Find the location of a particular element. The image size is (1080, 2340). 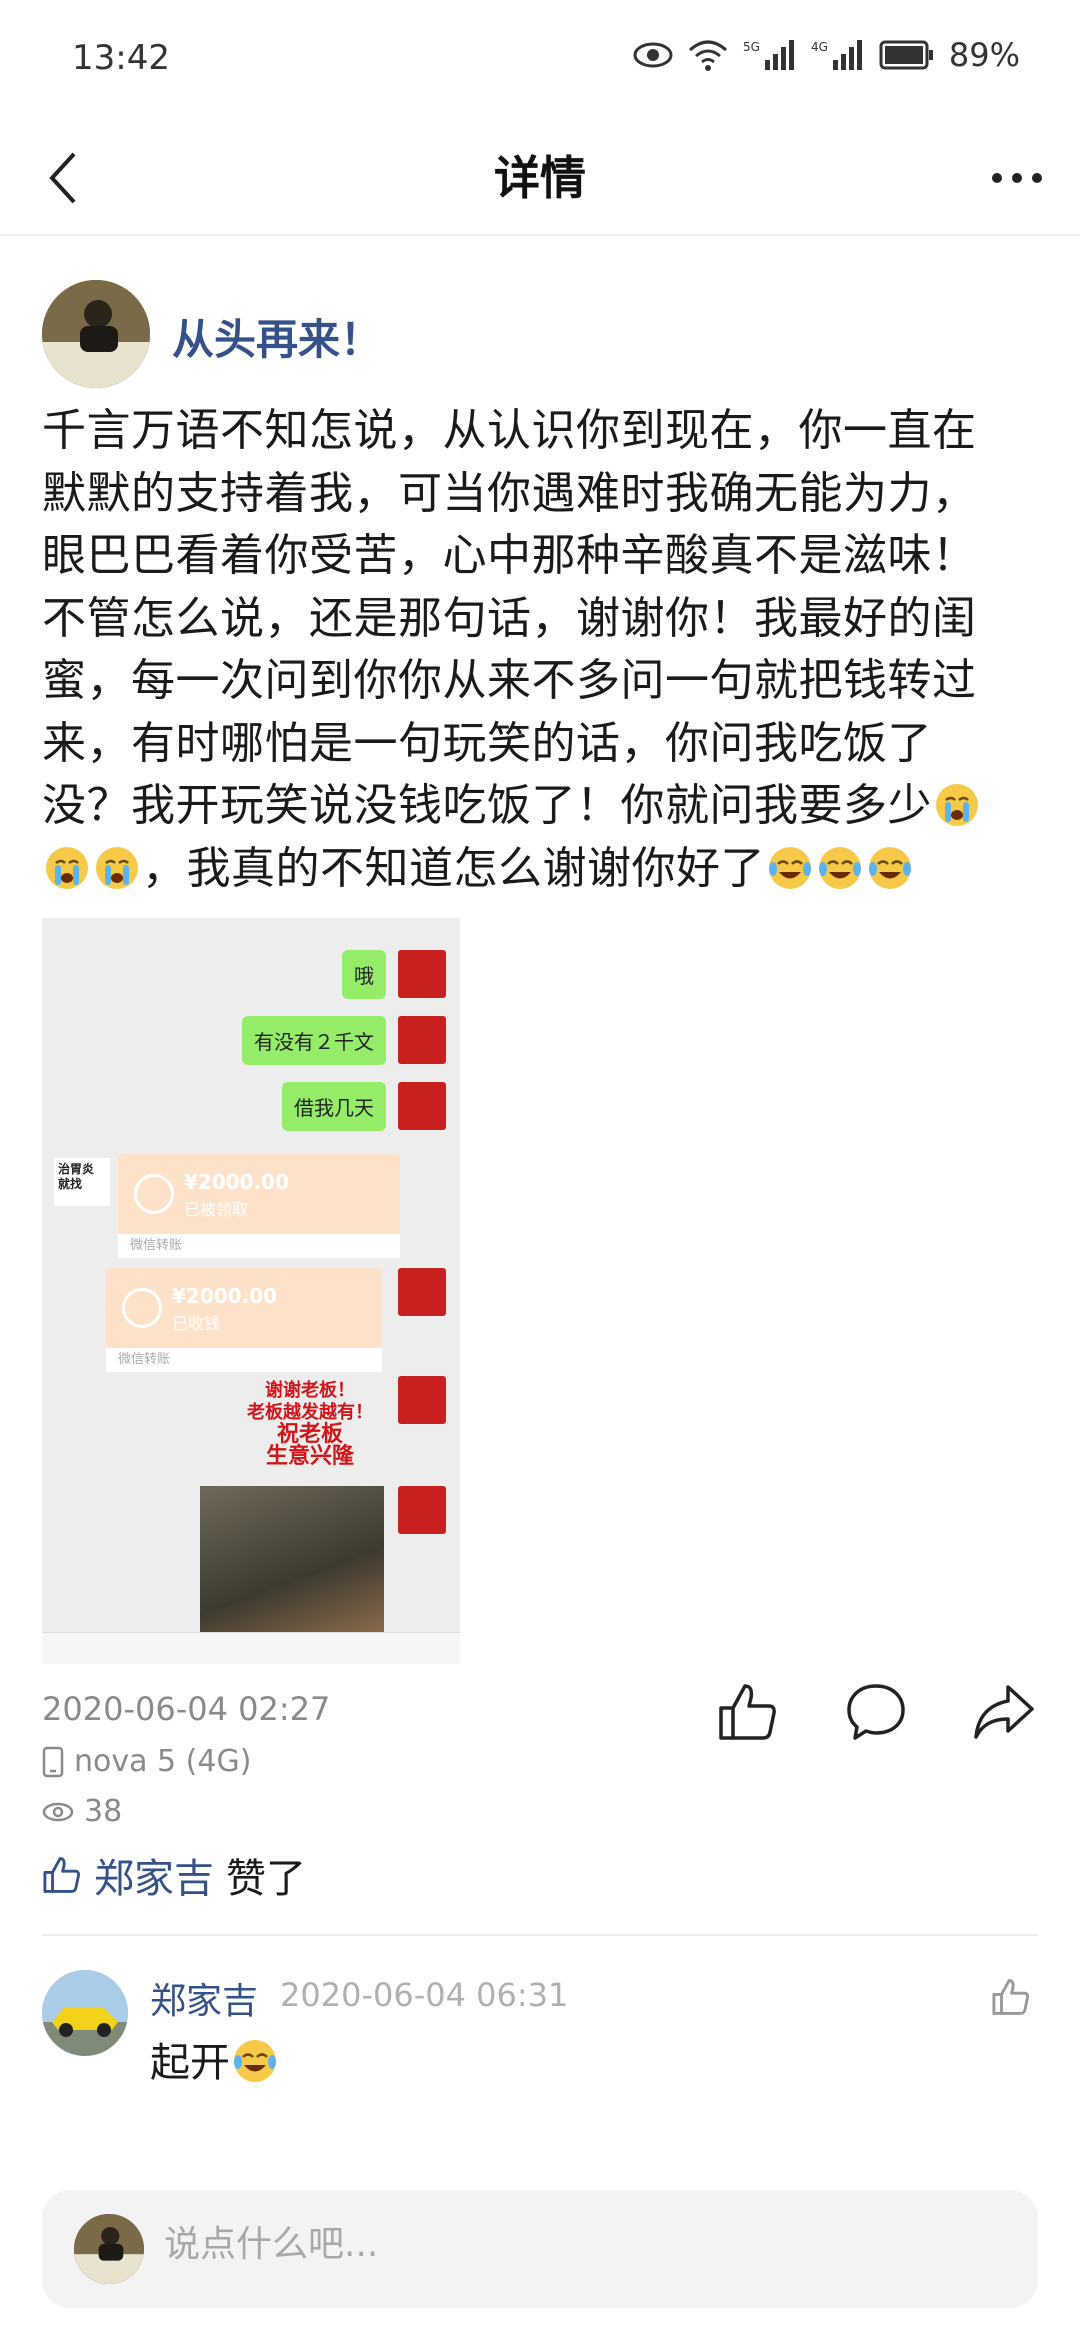

chat-input-strip is located at coordinates (251, 1648).